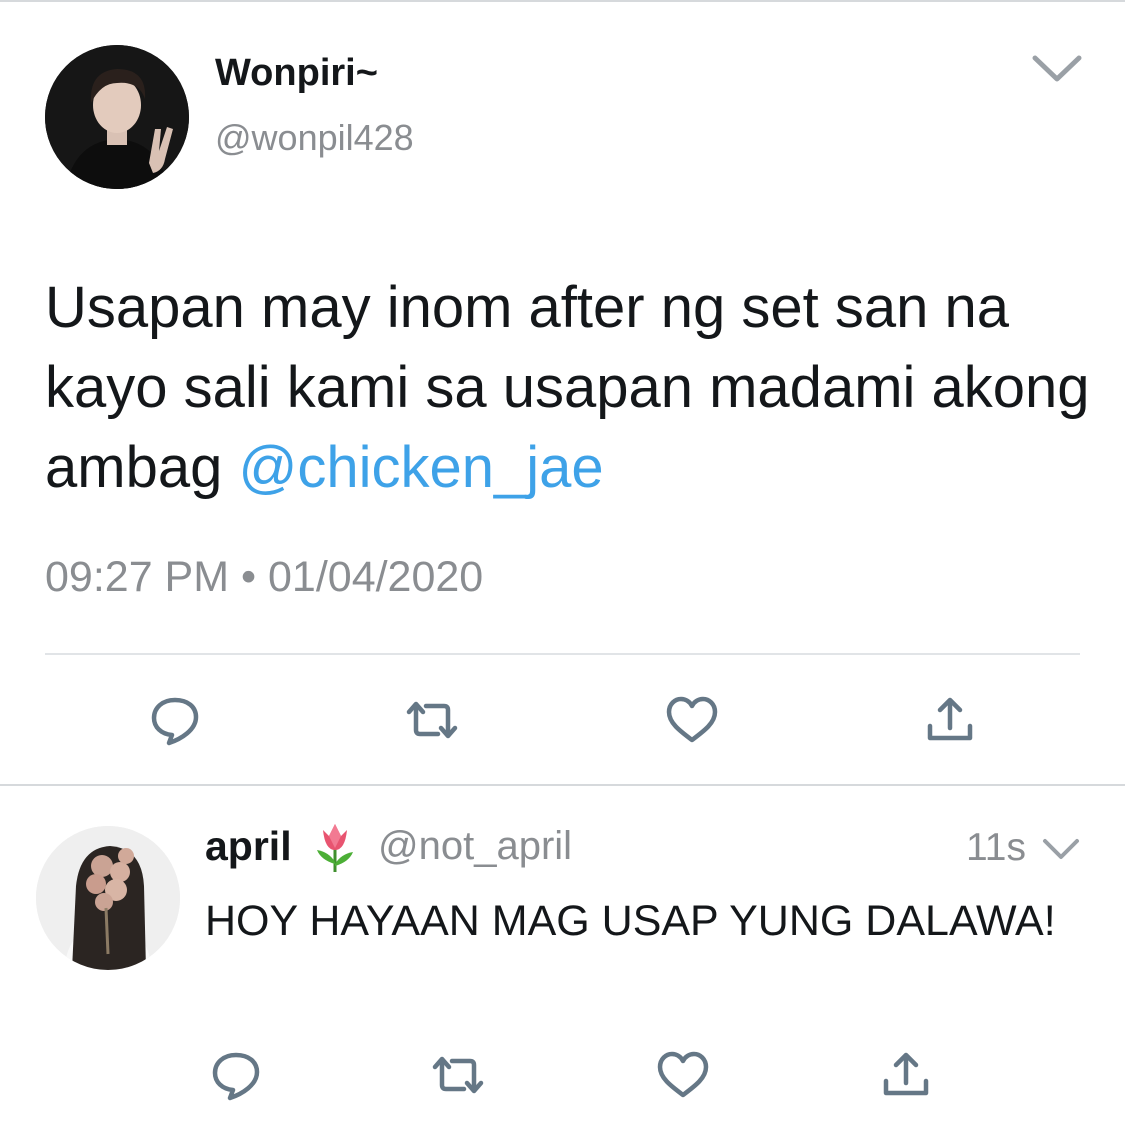  What do you see at coordinates (562, 785) in the screenshot?
I see `tweet-separator` at bounding box center [562, 785].